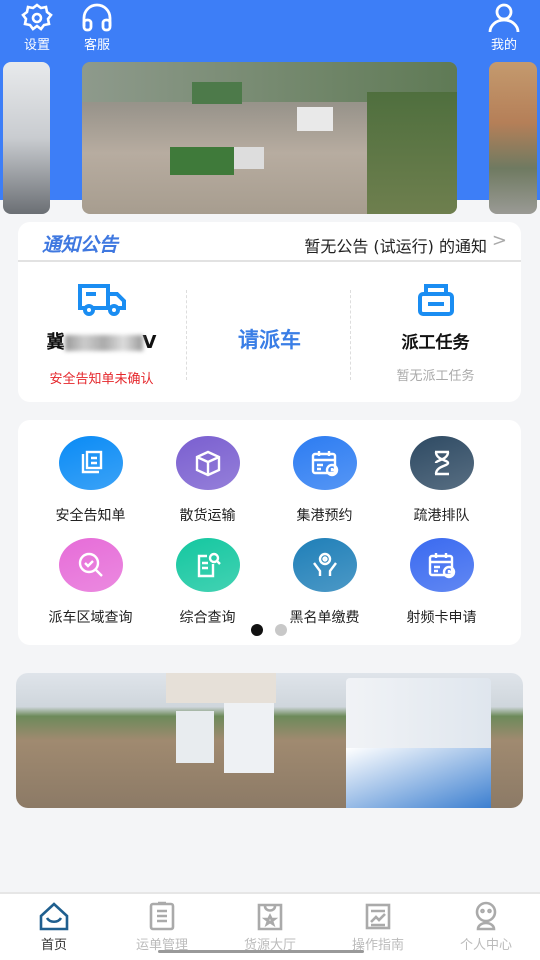 The image size is (540, 960). I want to click on nav-item: 操作指南, so click(378, 926).